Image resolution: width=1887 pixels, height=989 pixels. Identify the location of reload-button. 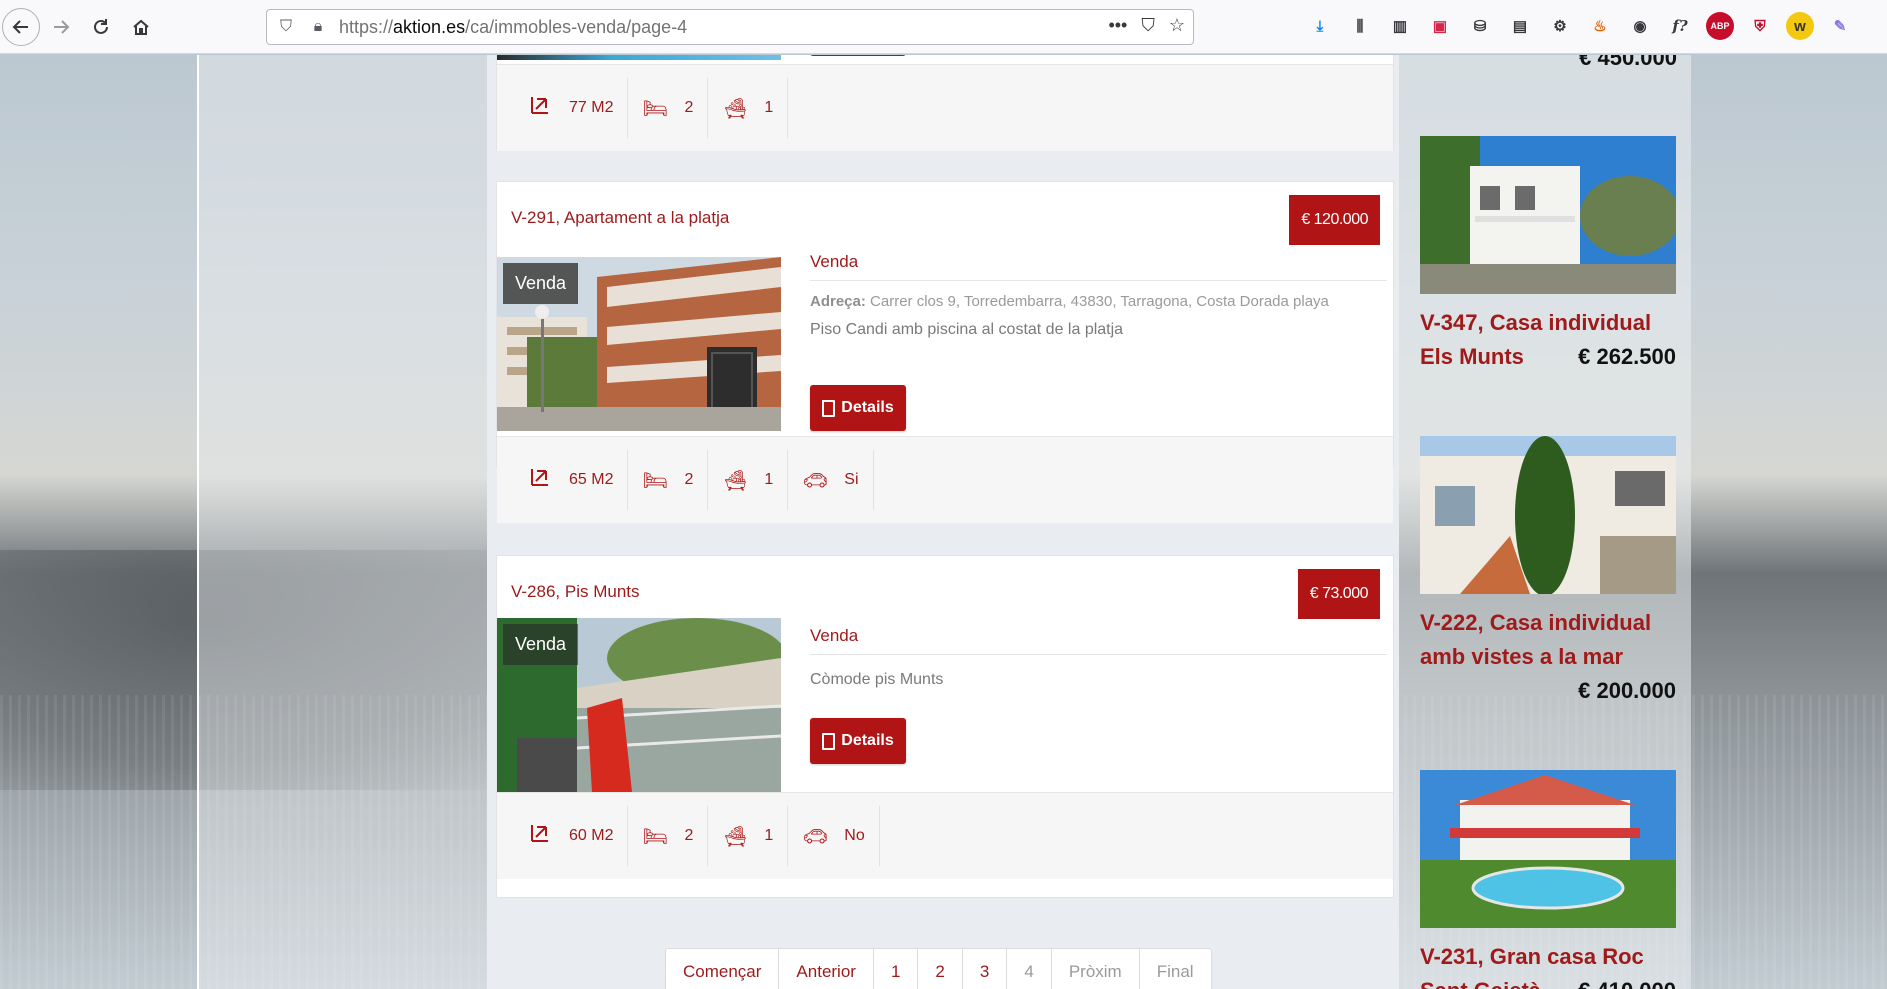
(101, 27).